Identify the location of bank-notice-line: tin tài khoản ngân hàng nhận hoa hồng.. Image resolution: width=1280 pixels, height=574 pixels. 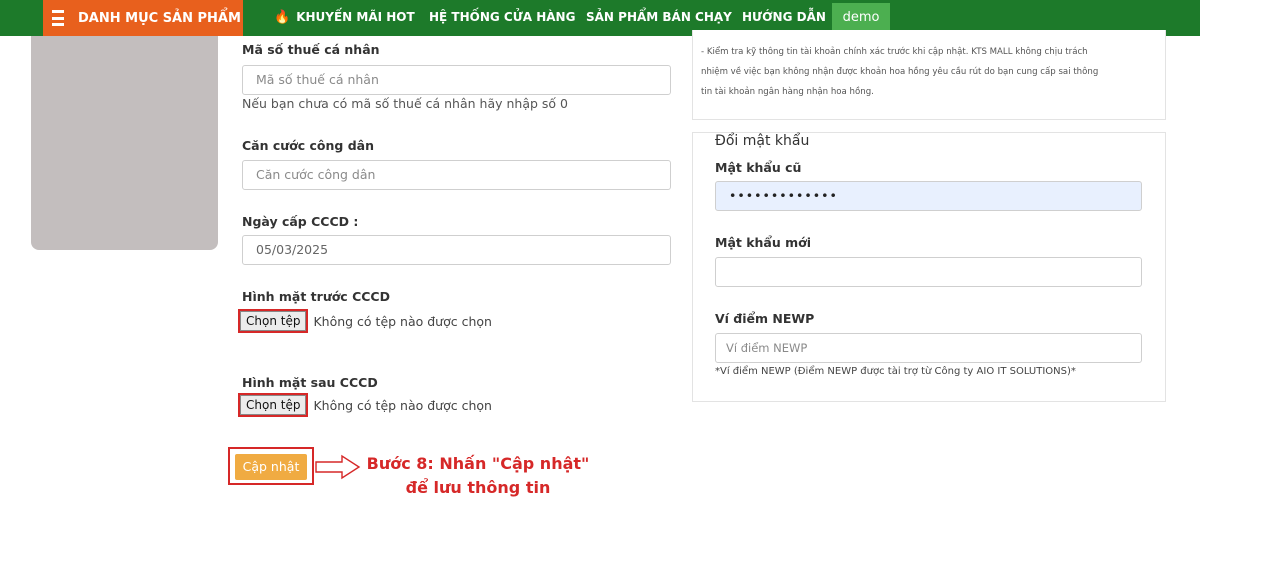
(787, 92).